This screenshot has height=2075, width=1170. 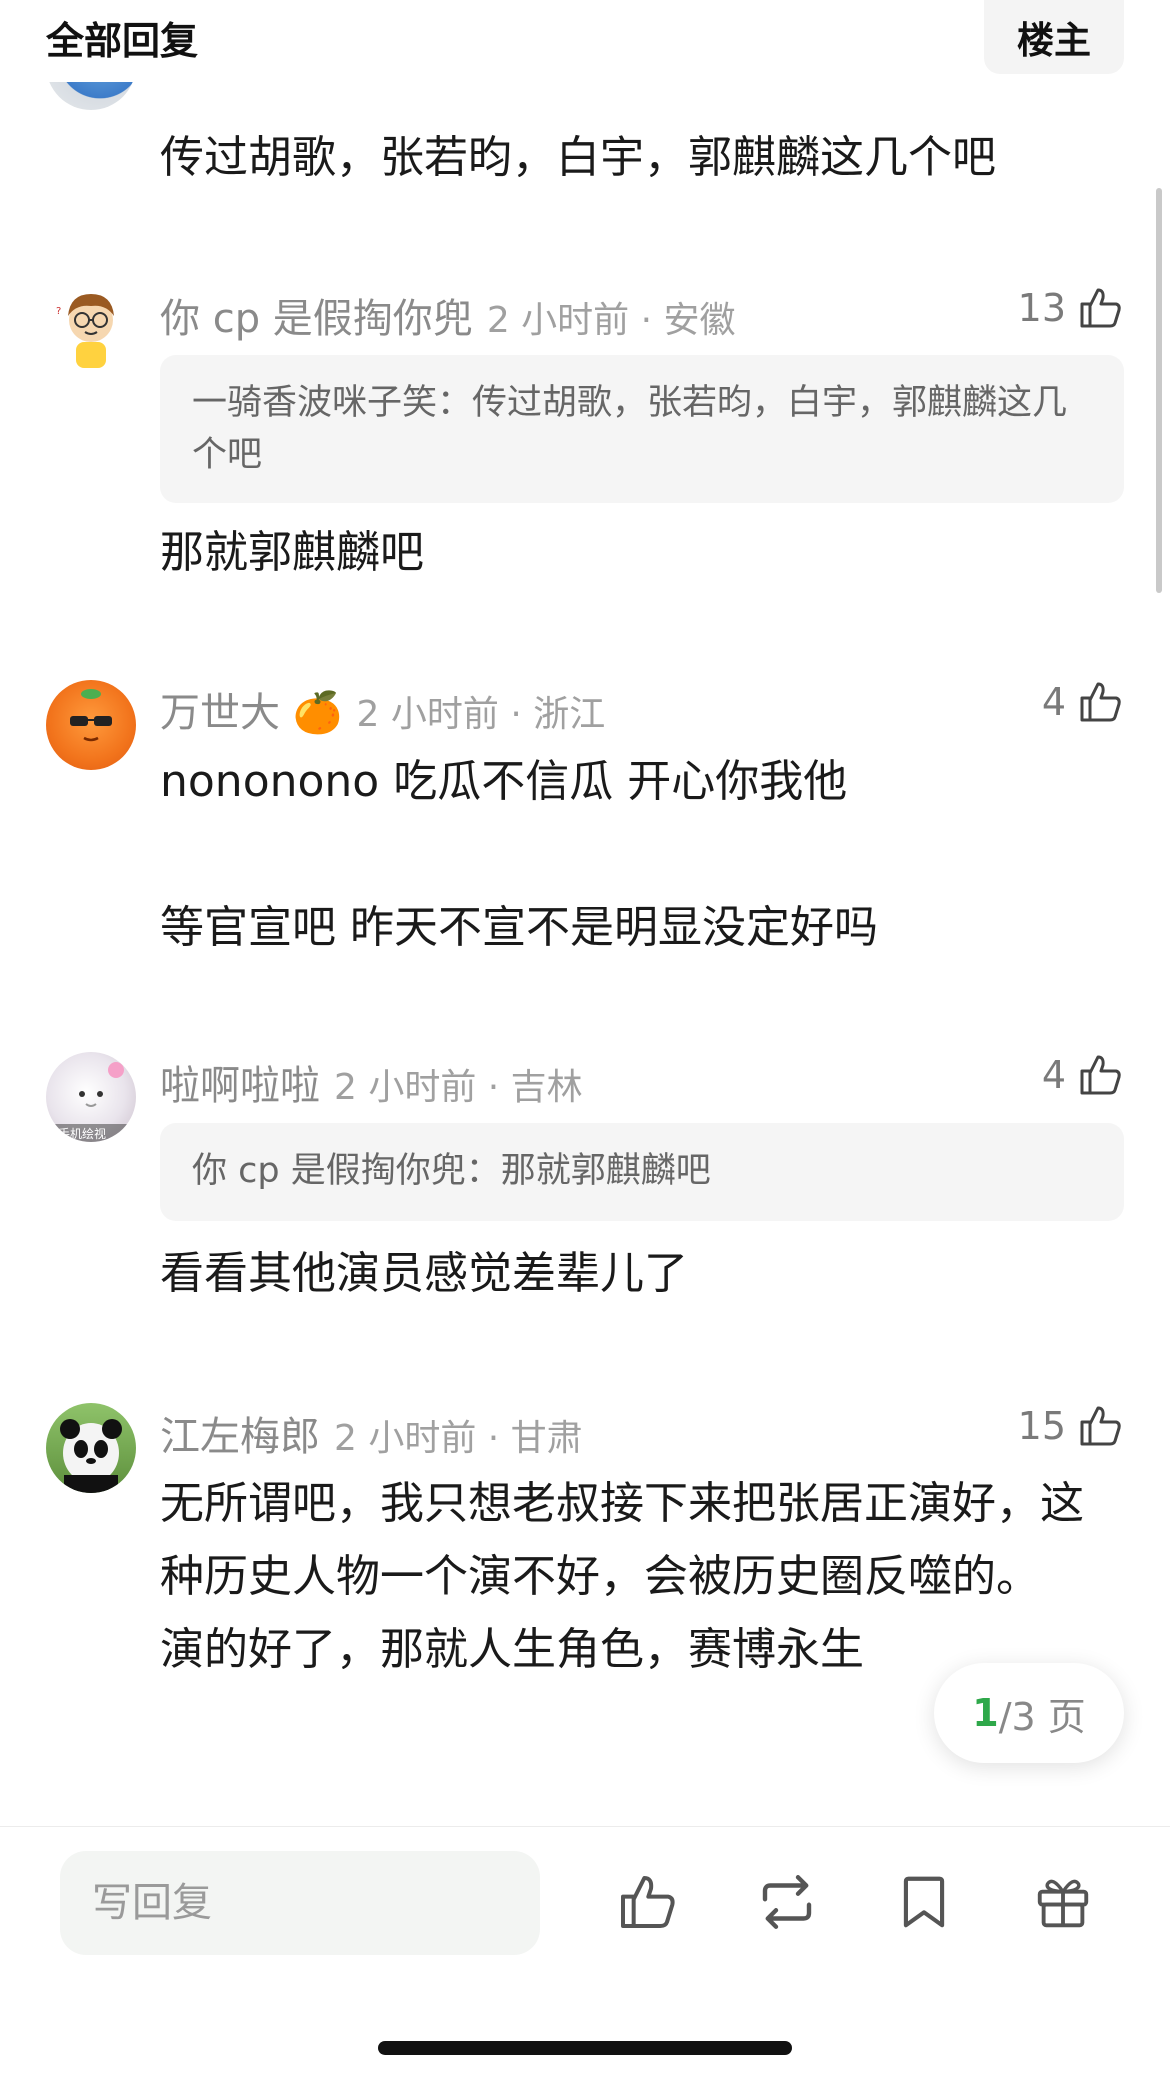 I want to click on username: 万世大, so click(x=220, y=713).